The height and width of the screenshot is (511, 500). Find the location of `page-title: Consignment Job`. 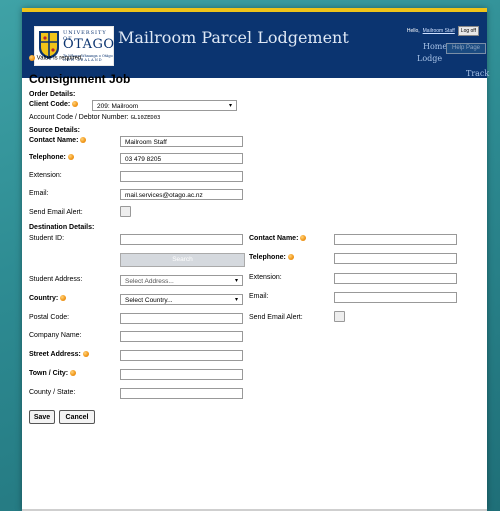

page-title: Consignment Job is located at coordinates (80, 79).